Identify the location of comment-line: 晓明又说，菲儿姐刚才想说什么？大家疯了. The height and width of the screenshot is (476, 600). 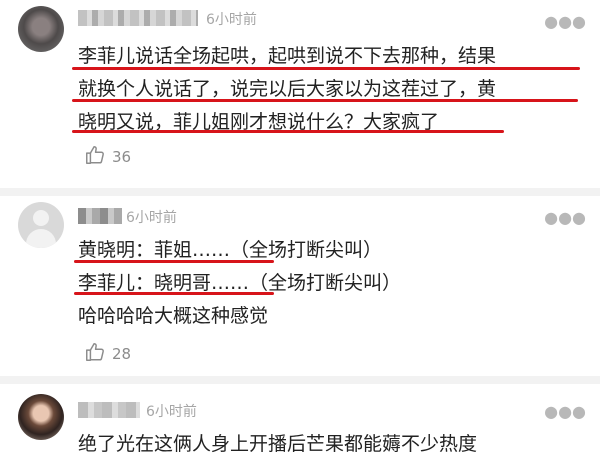
(259, 122).